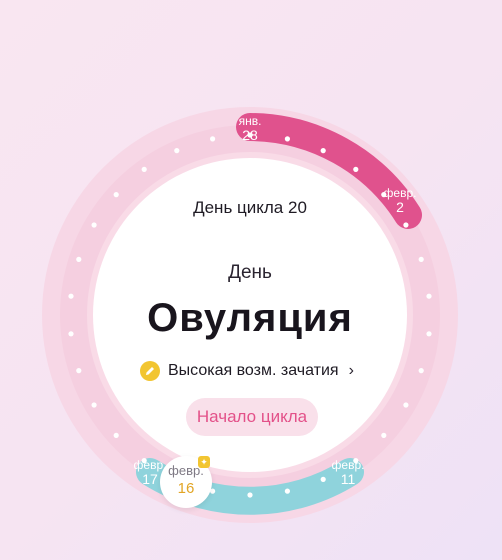 The height and width of the screenshot is (560, 502). I want to click on period-start-day: 28, so click(250, 135).